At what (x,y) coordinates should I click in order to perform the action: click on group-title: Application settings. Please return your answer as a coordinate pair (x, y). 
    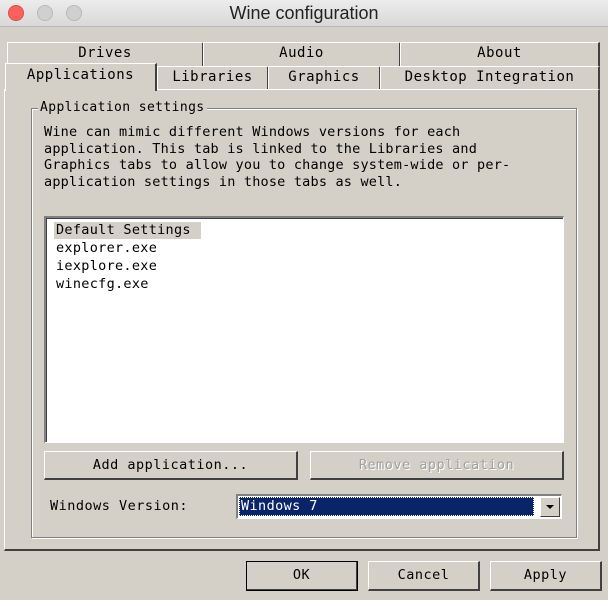
    Looking at the image, I should click on (122, 107).